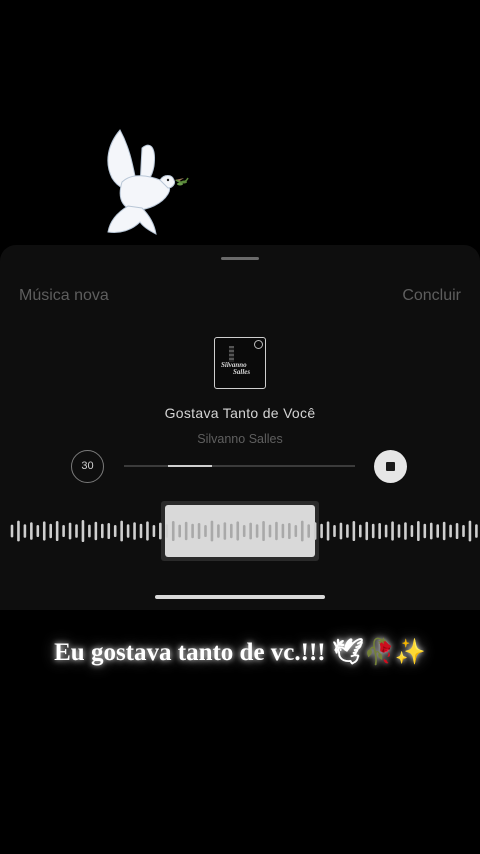 Image resolution: width=480 pixels, height=854 pixels. Describe the element at coordinates (240, 652) in the screenshot. I see `story-caption: Eu gostava tanto de vc.!!! 🕊🥀✨` at that location.